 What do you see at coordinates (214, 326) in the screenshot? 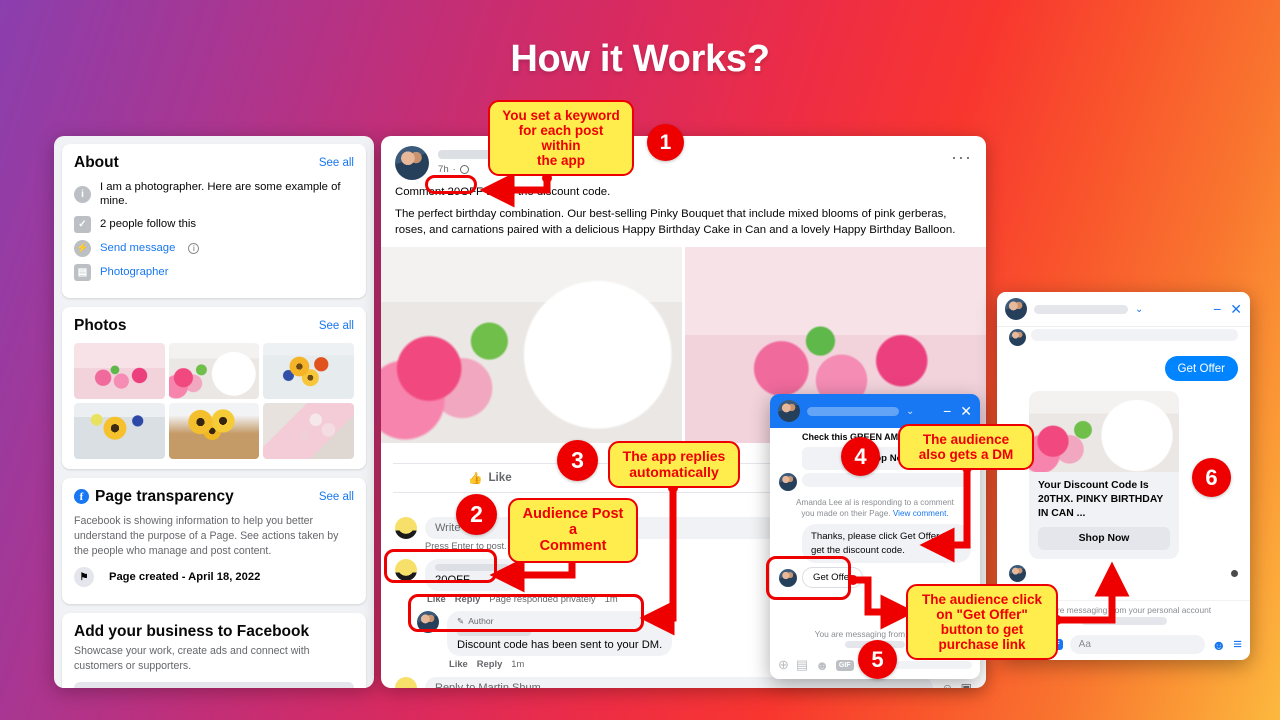
I see `photos-header: Photos See all` at bounding box center [214, 326].